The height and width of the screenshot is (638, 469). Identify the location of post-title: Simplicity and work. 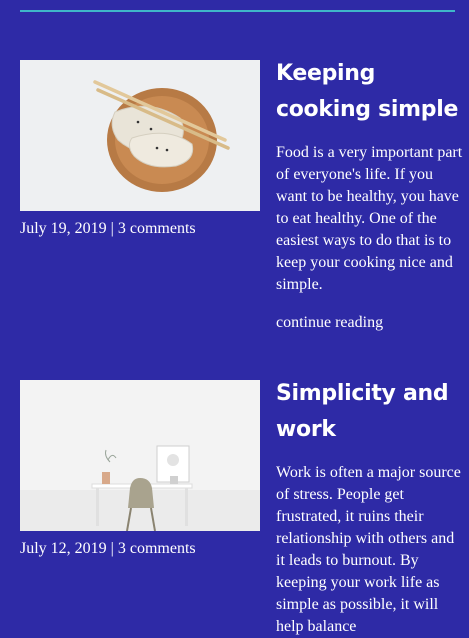
(371, 412).